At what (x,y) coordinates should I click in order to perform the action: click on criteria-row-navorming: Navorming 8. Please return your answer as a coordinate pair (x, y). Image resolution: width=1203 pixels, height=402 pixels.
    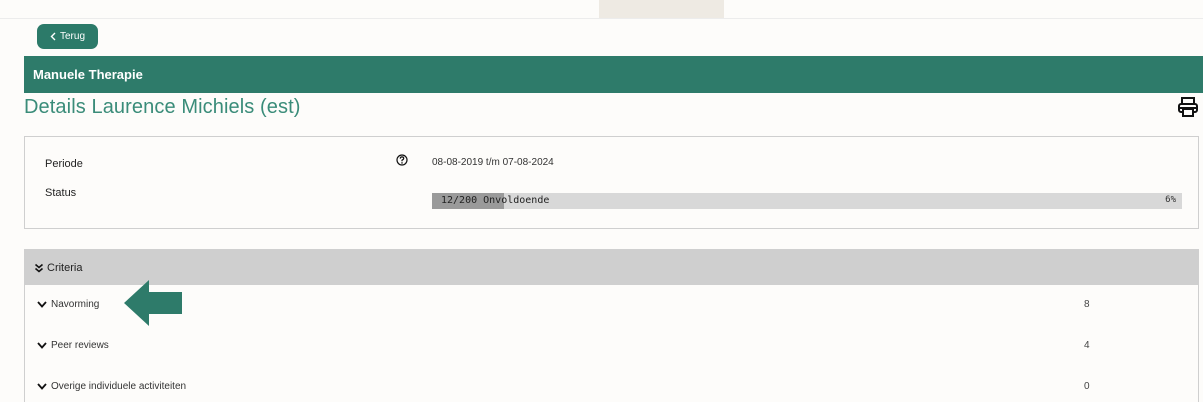
    Looking at the image, I should click on (611, 306).